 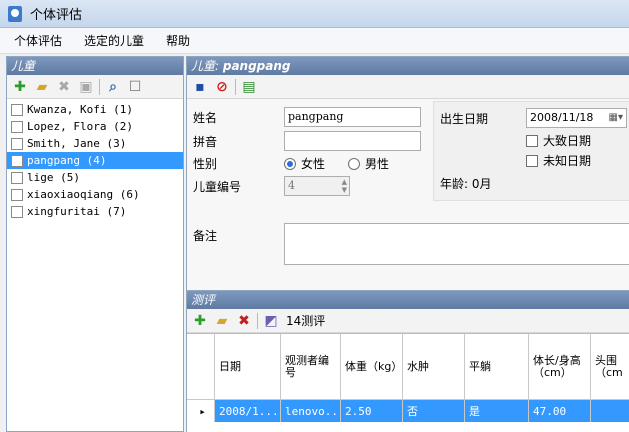 I want to click on female-label: 女性, so click(x=313, y=164).